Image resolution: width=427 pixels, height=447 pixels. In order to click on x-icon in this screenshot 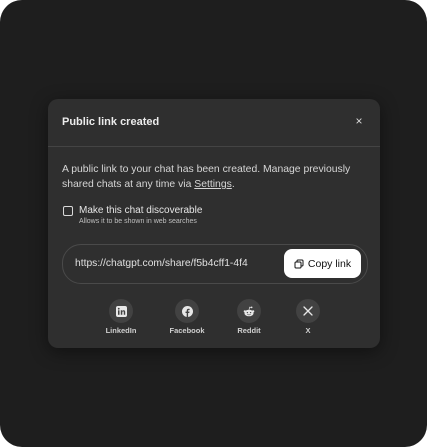, I will do `click(308, 311)`.